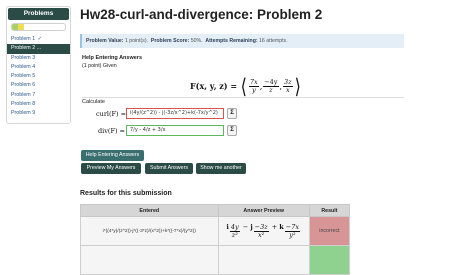 The image size is (474, 275). Describe the element at coordinates (111, 168) in the screenshot. I see `preview-answers-button: Preview My Answers` at that location.